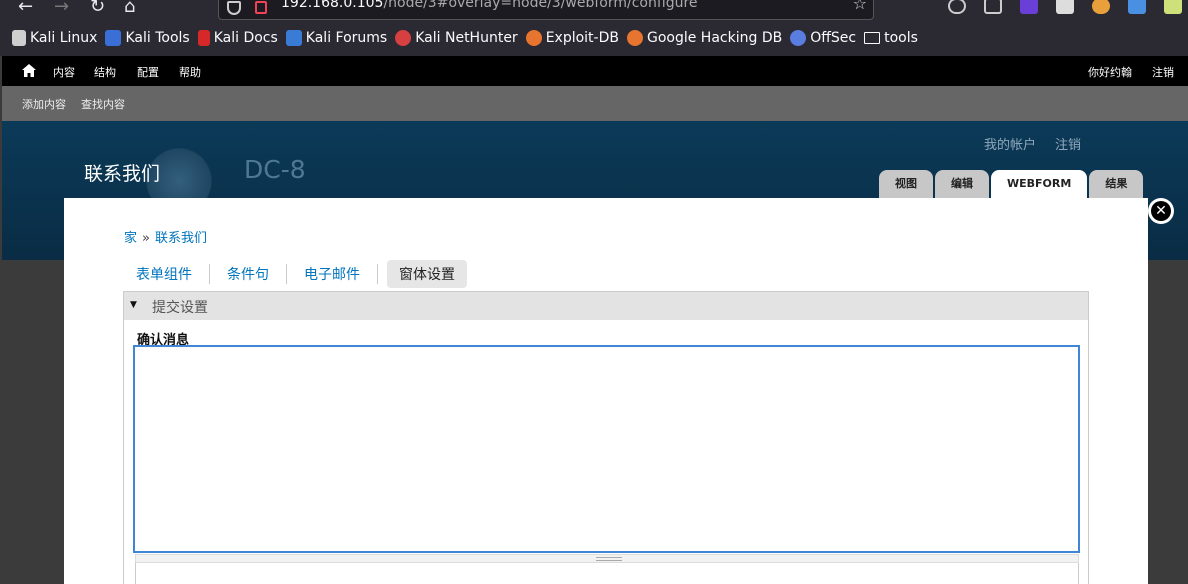 This screenshot has width=1188, height=584. I want to click on fieldset-title: 提交设置, so click(180, 307).